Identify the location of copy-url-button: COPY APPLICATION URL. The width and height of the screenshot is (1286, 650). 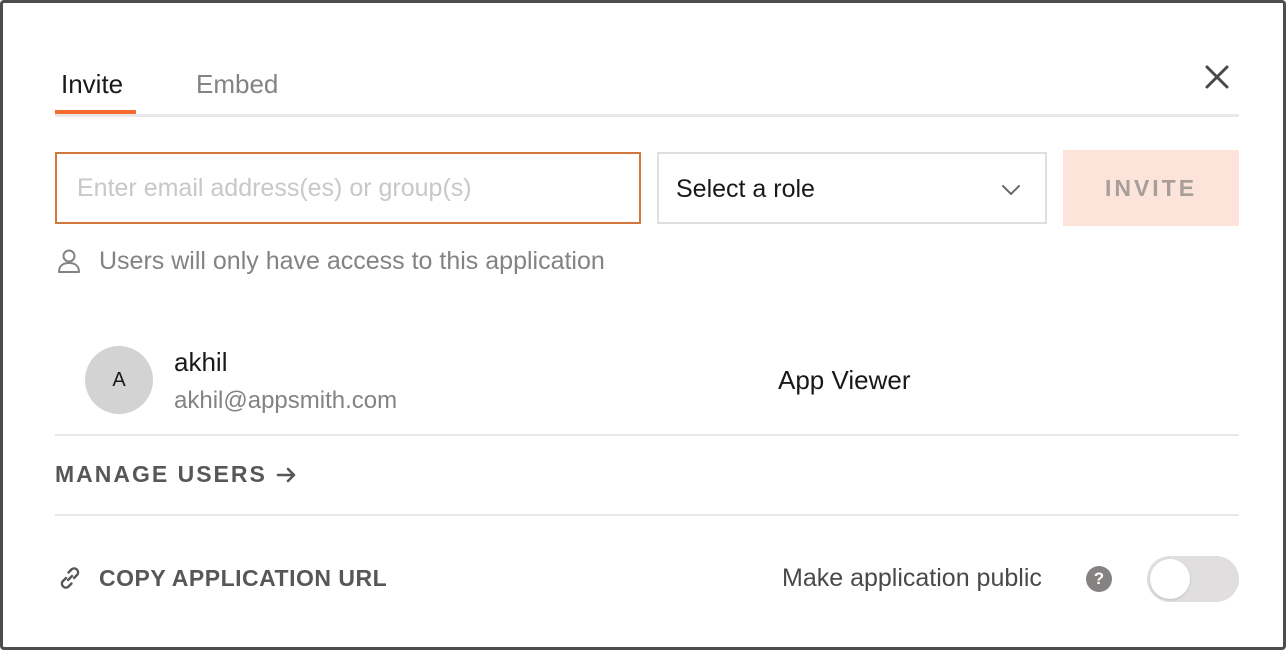
(221, 578).